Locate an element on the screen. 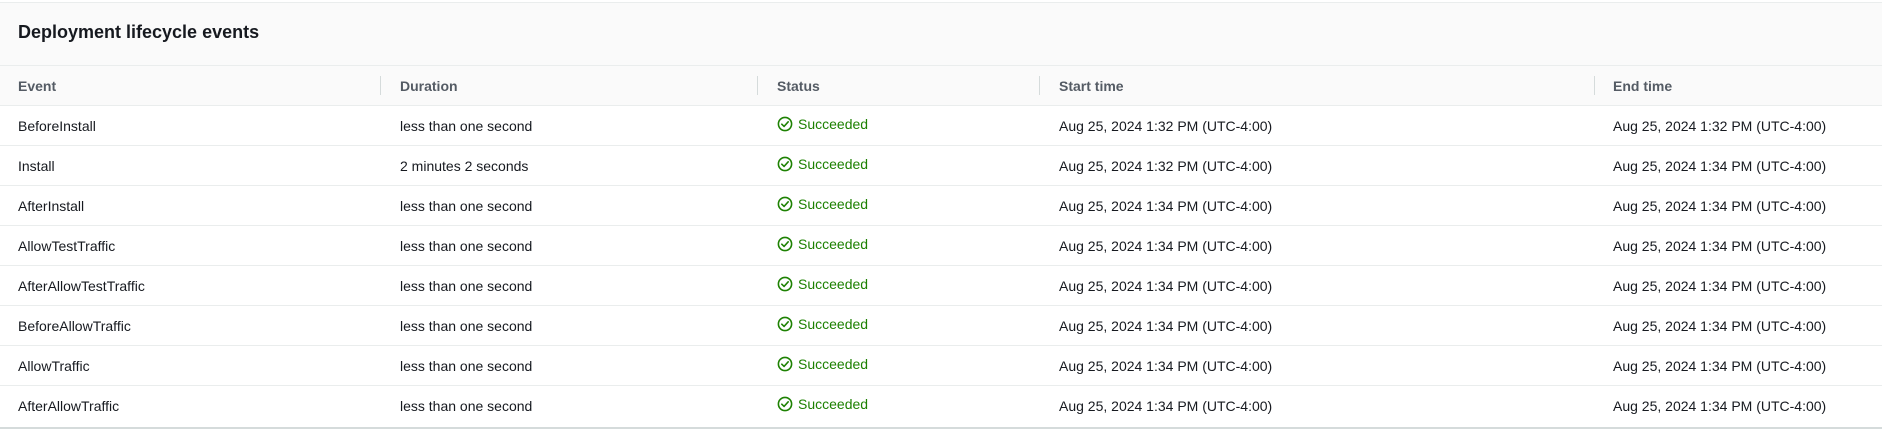 The height and width of the screenshot is (430, 1882). event-name: AfterInstall is located at coordinates (51, 205).